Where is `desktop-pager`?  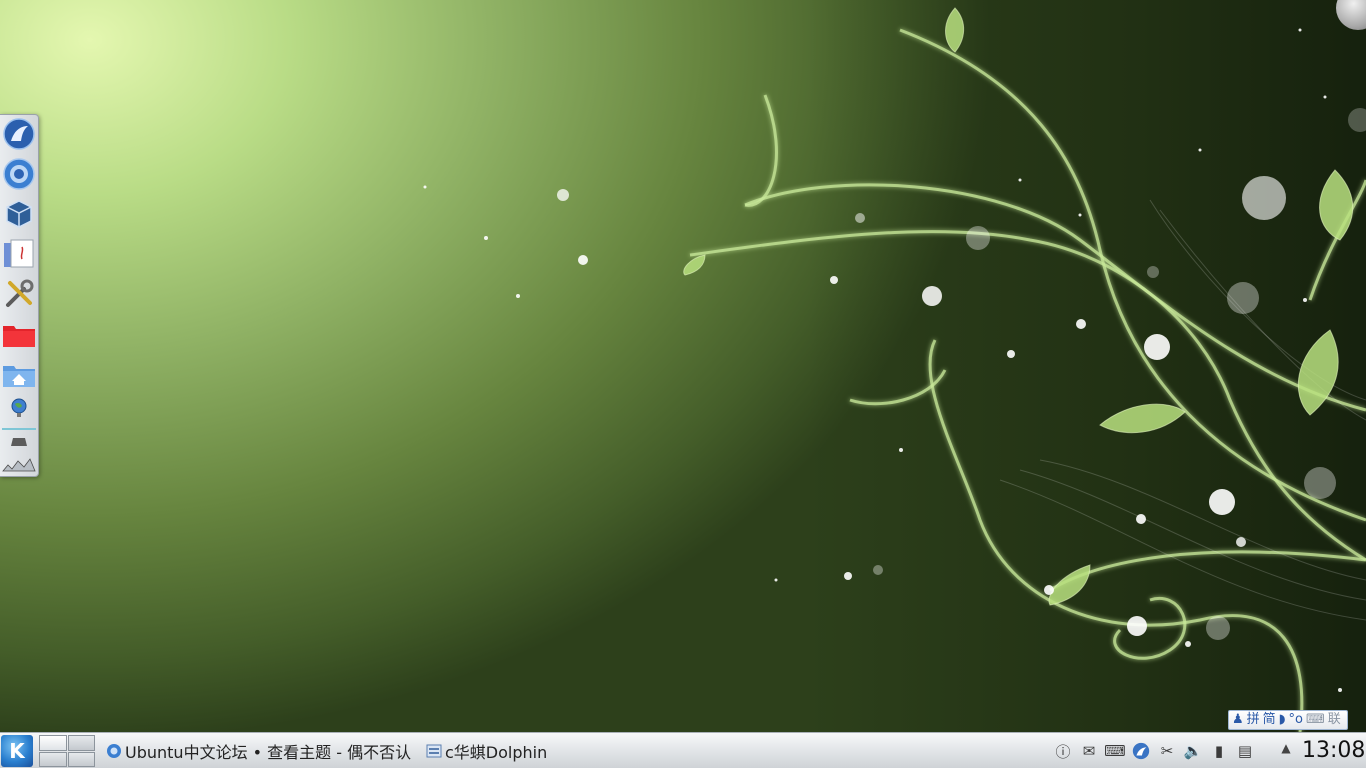
desktop-pager is located at coordinates (67, 751).